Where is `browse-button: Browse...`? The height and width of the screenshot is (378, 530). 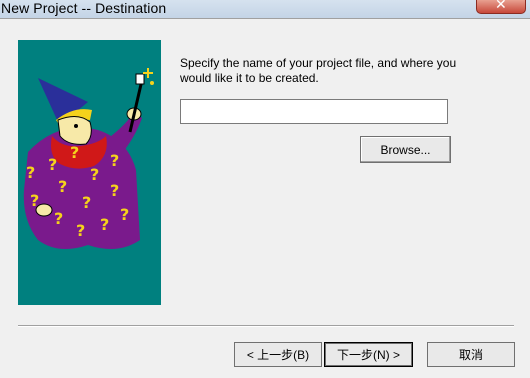 browse-button: Browse... is located at coordinates (405, 149).